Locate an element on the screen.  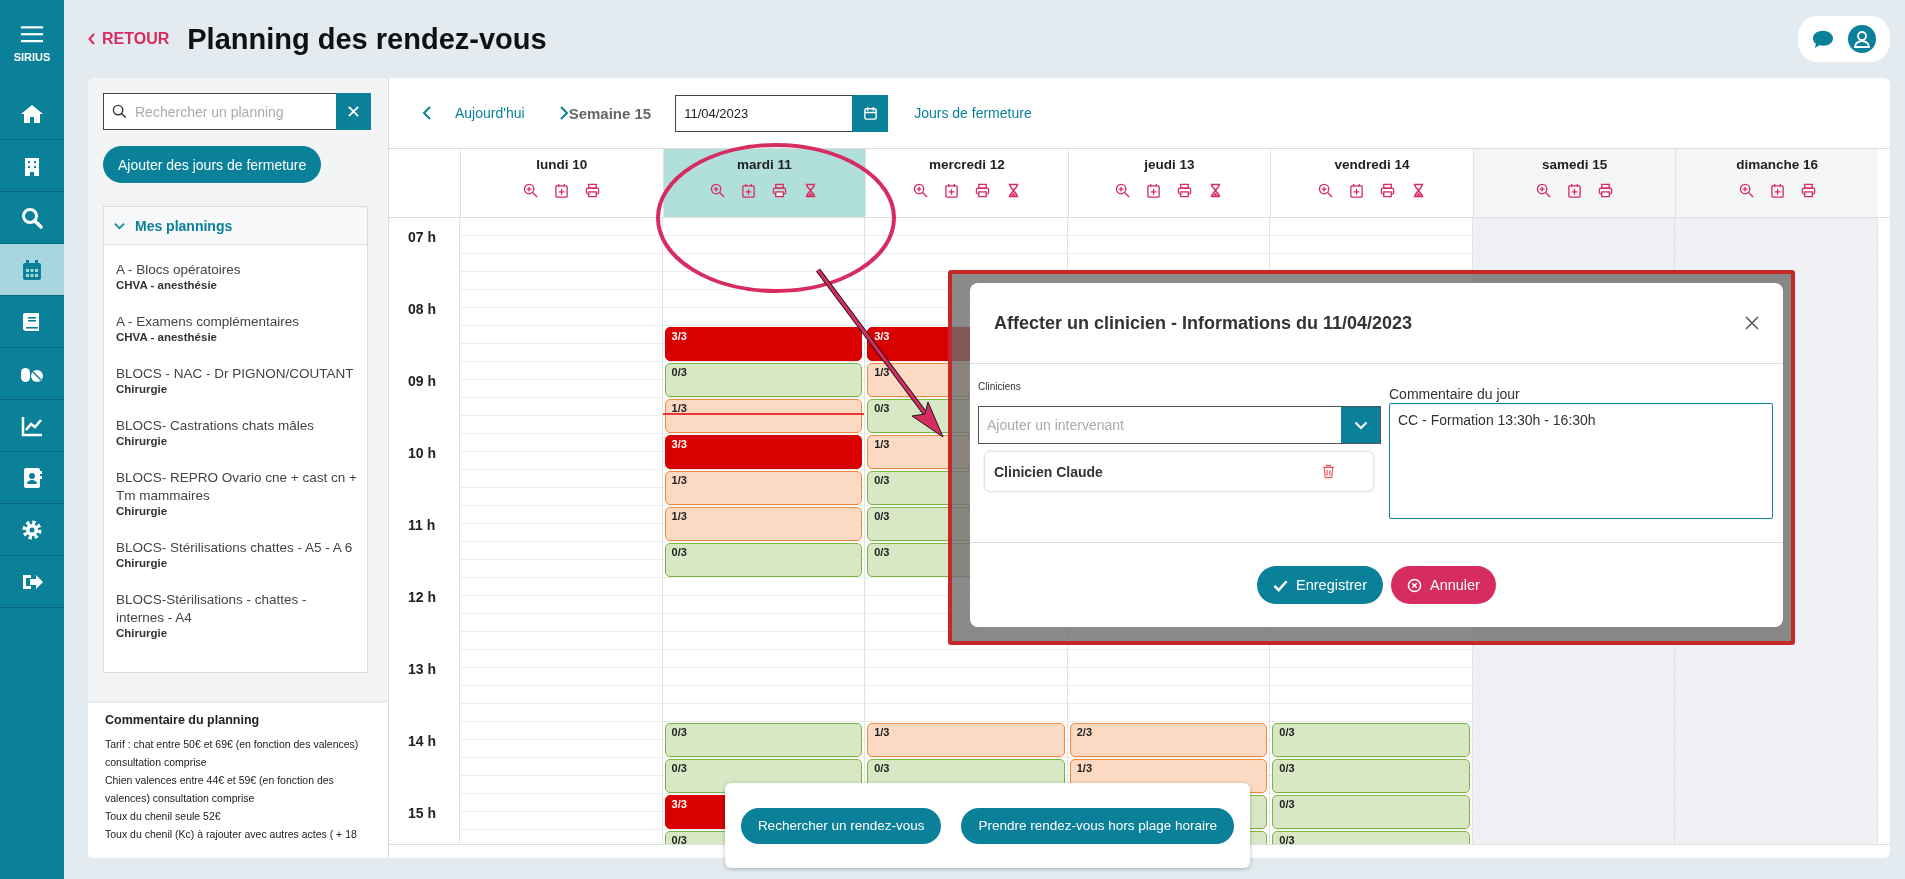
day-header: lundi 10 is located at coordinates (561, 183).